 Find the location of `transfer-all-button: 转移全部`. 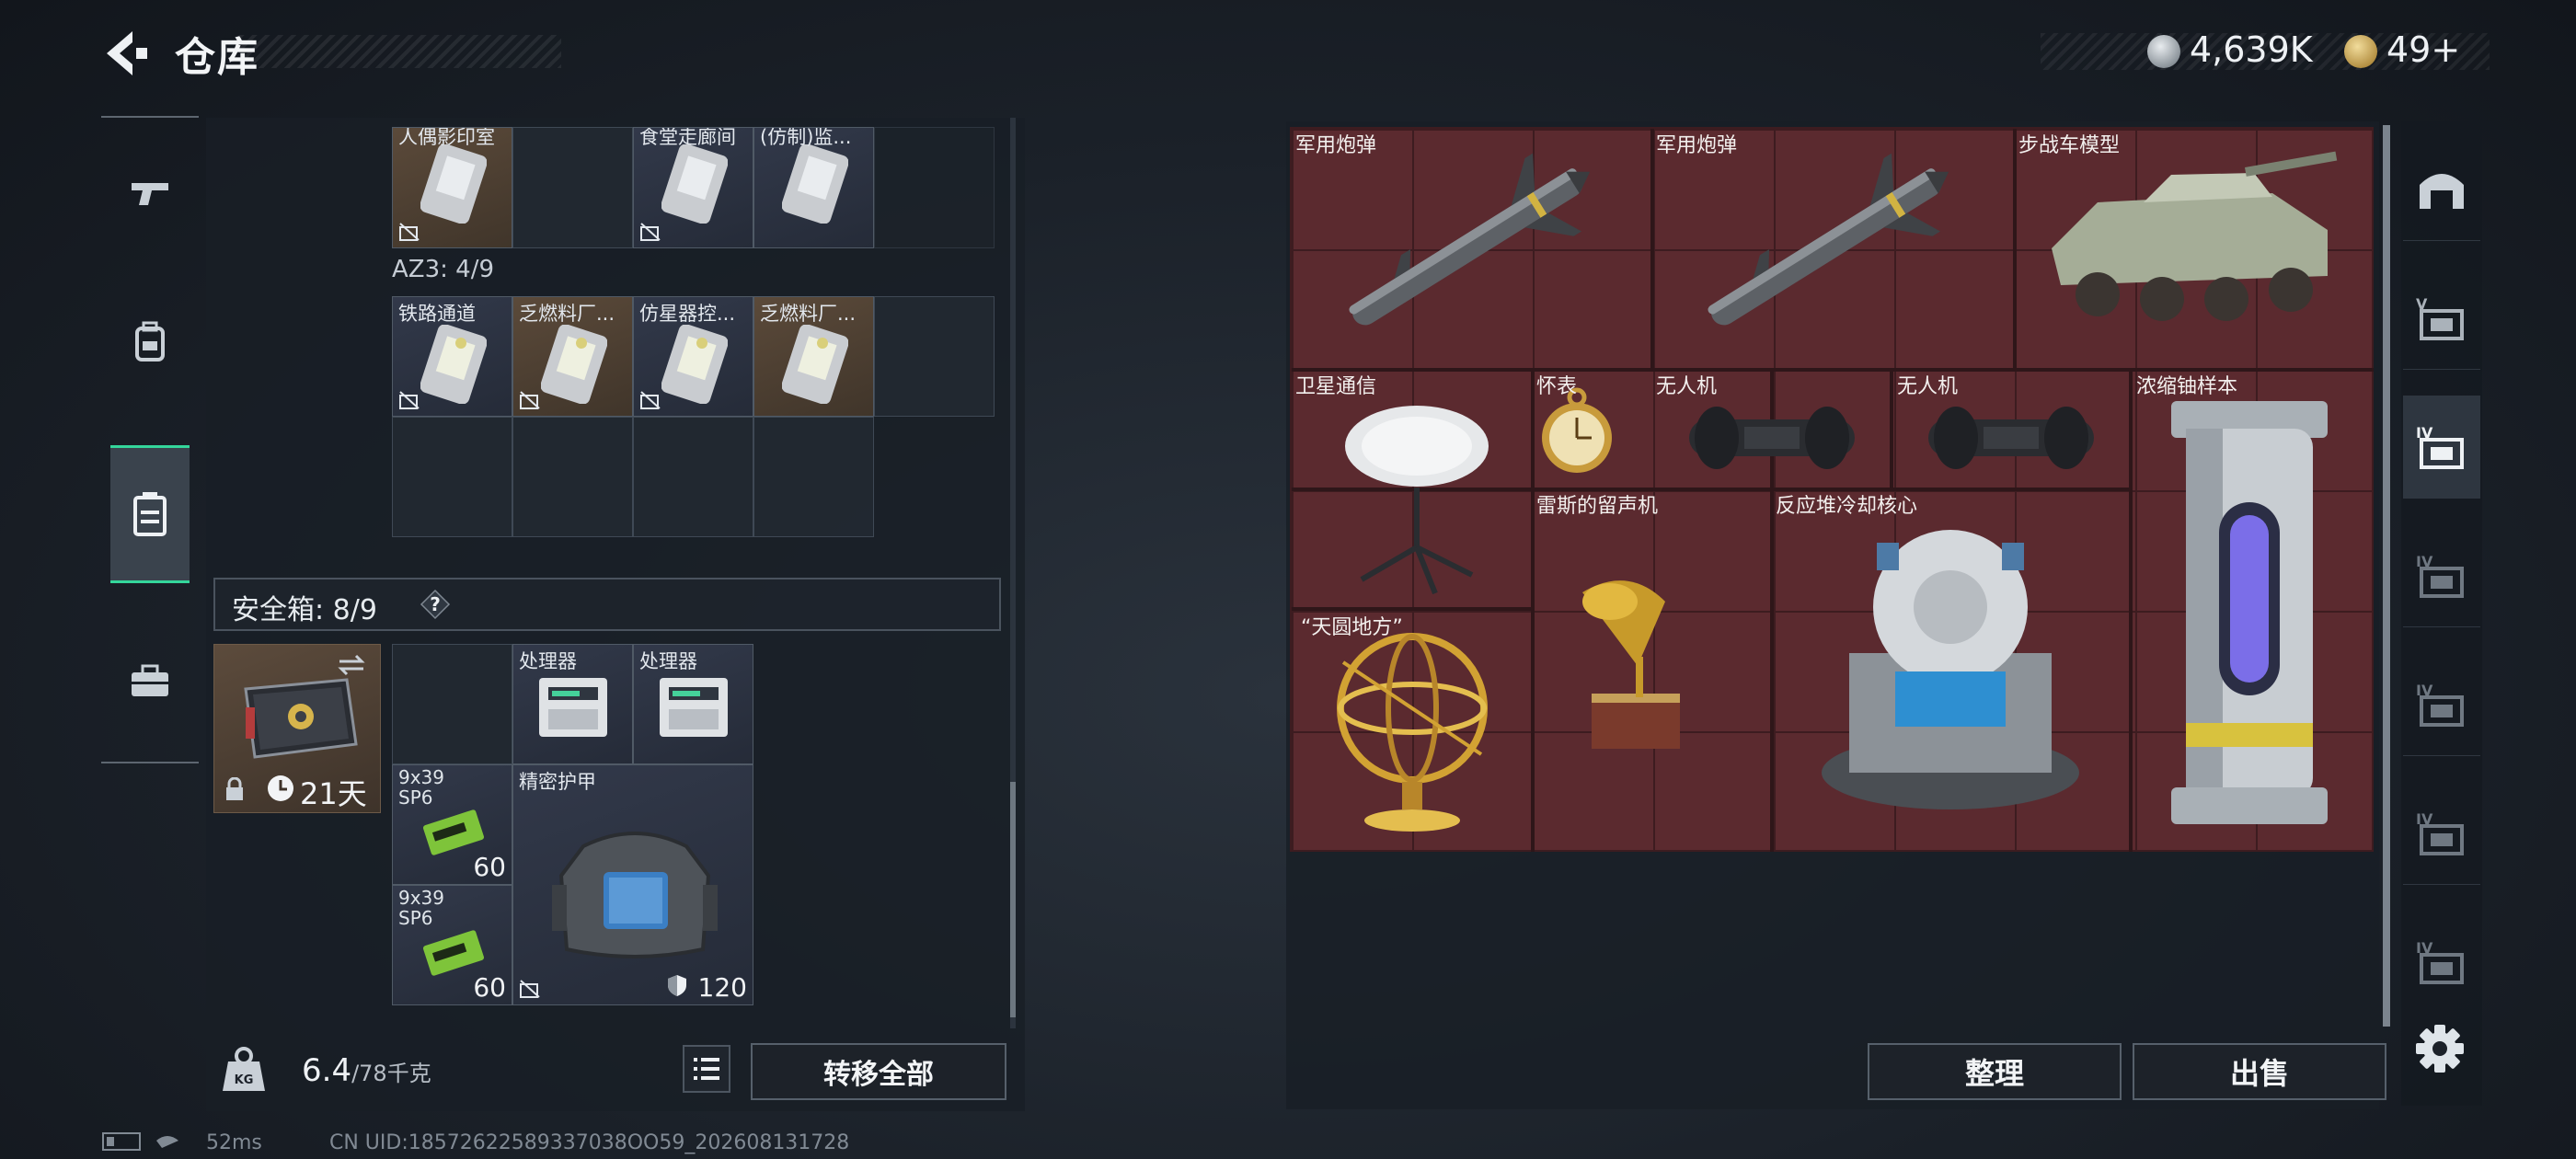

transfer-all-button: 转移全部 is located at coordinates (878, 1071).